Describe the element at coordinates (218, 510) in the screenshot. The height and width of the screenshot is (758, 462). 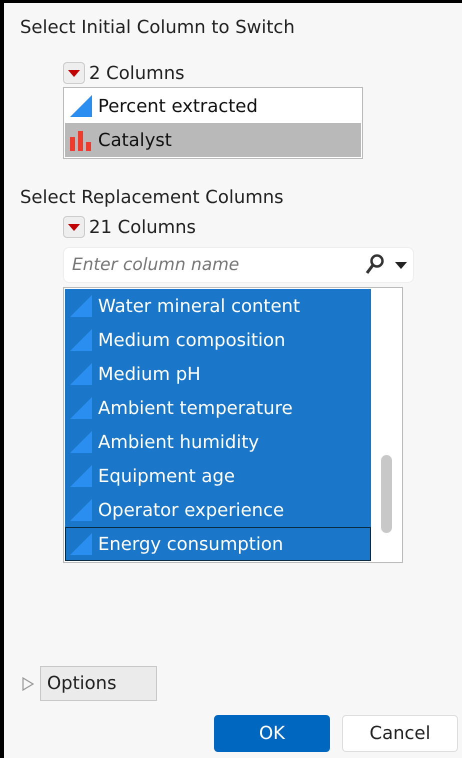
I see `column-list-item: Operator experience` at that location.